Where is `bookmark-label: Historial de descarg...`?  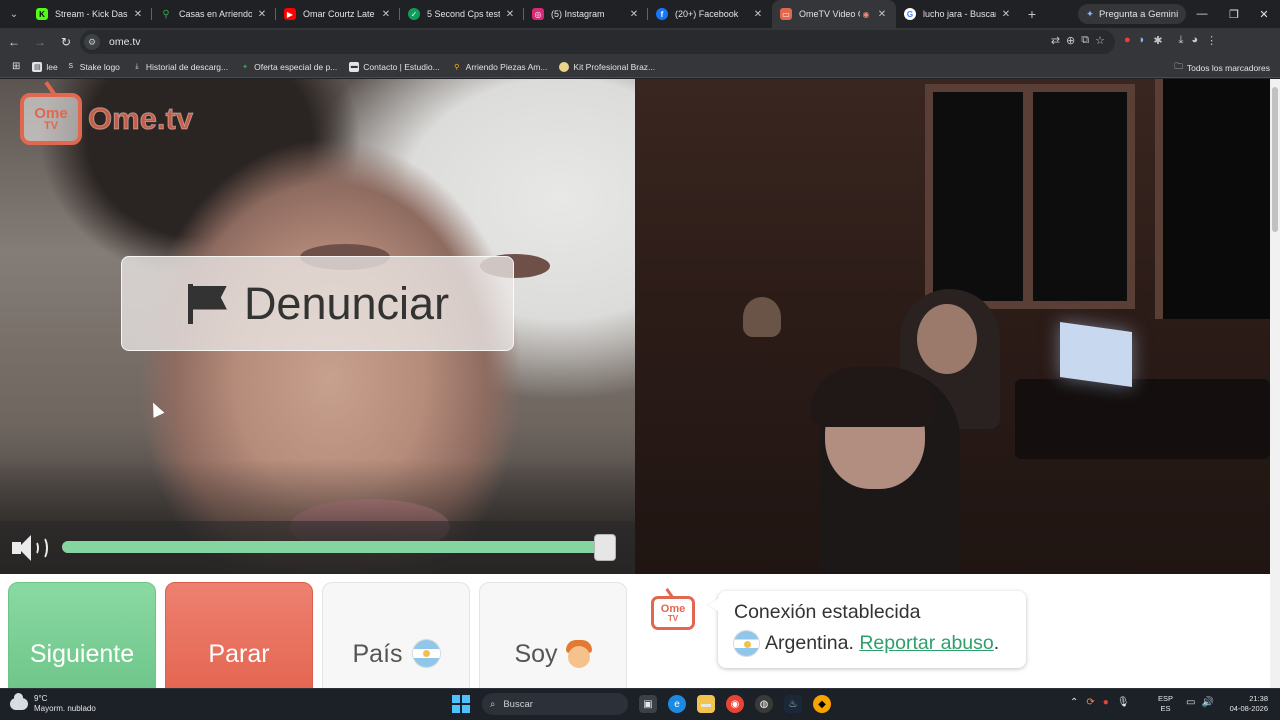 bookmark-label: Historial de descarg... is located at coordinates (187, 66).